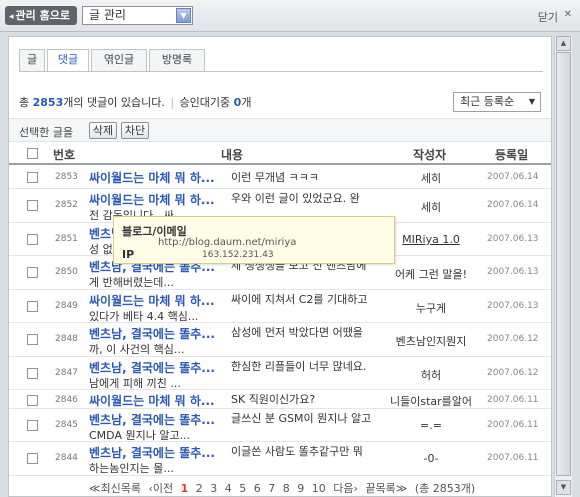  I want to click on scroll-up-icon: ▲, so click(563, 43).